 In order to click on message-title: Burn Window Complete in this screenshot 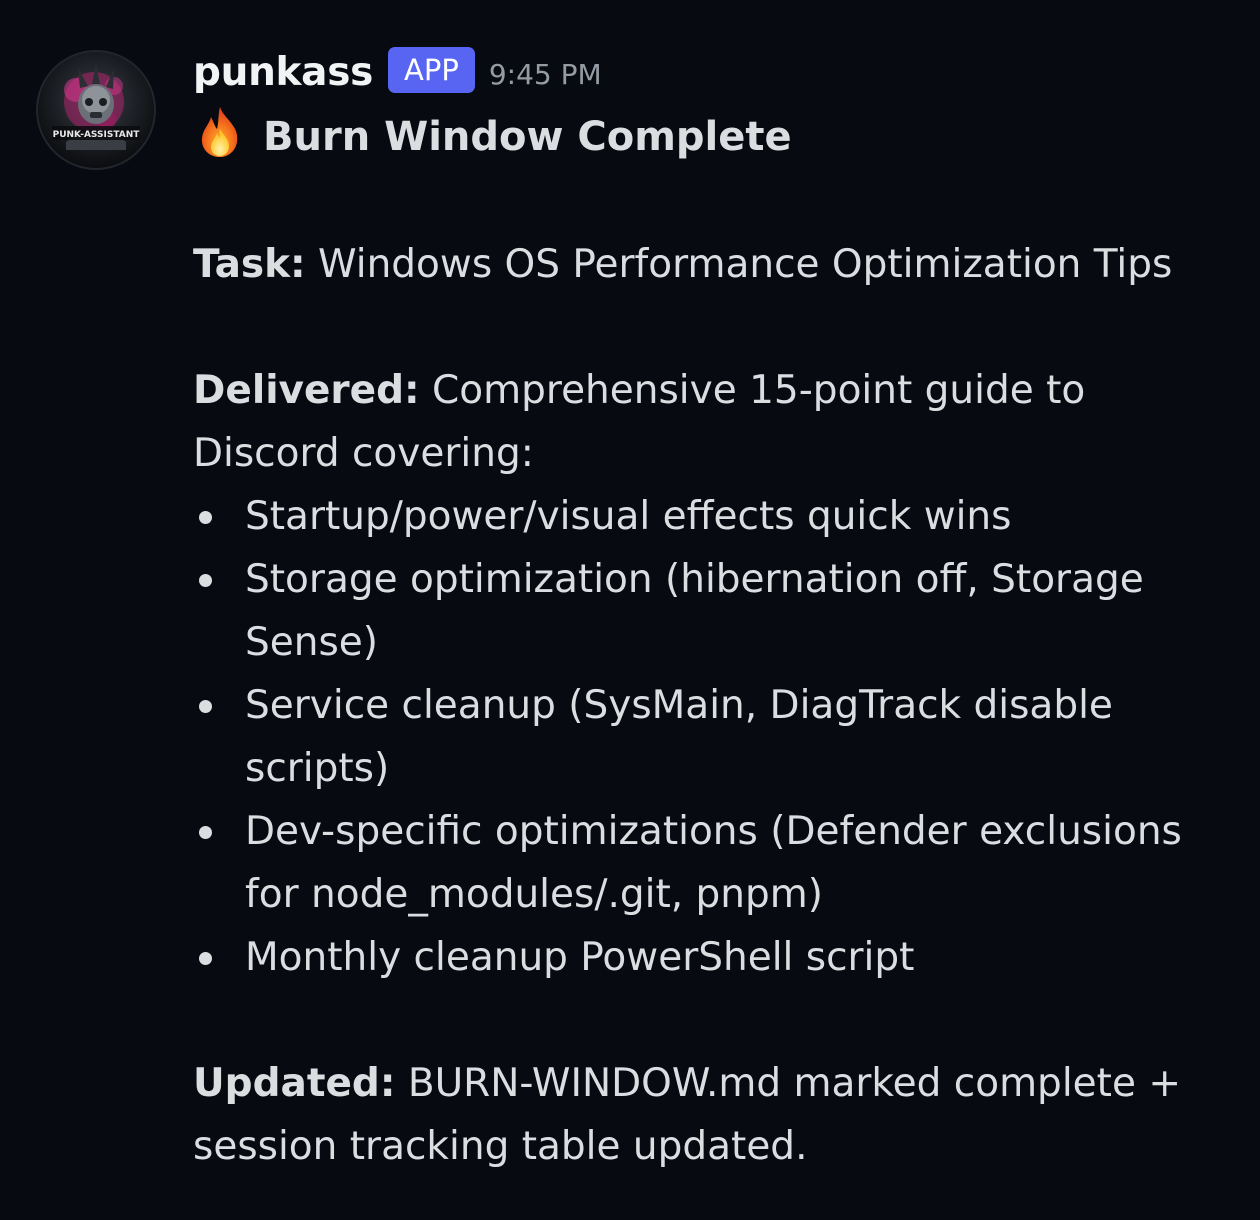, I will do `click(718, 137)`.